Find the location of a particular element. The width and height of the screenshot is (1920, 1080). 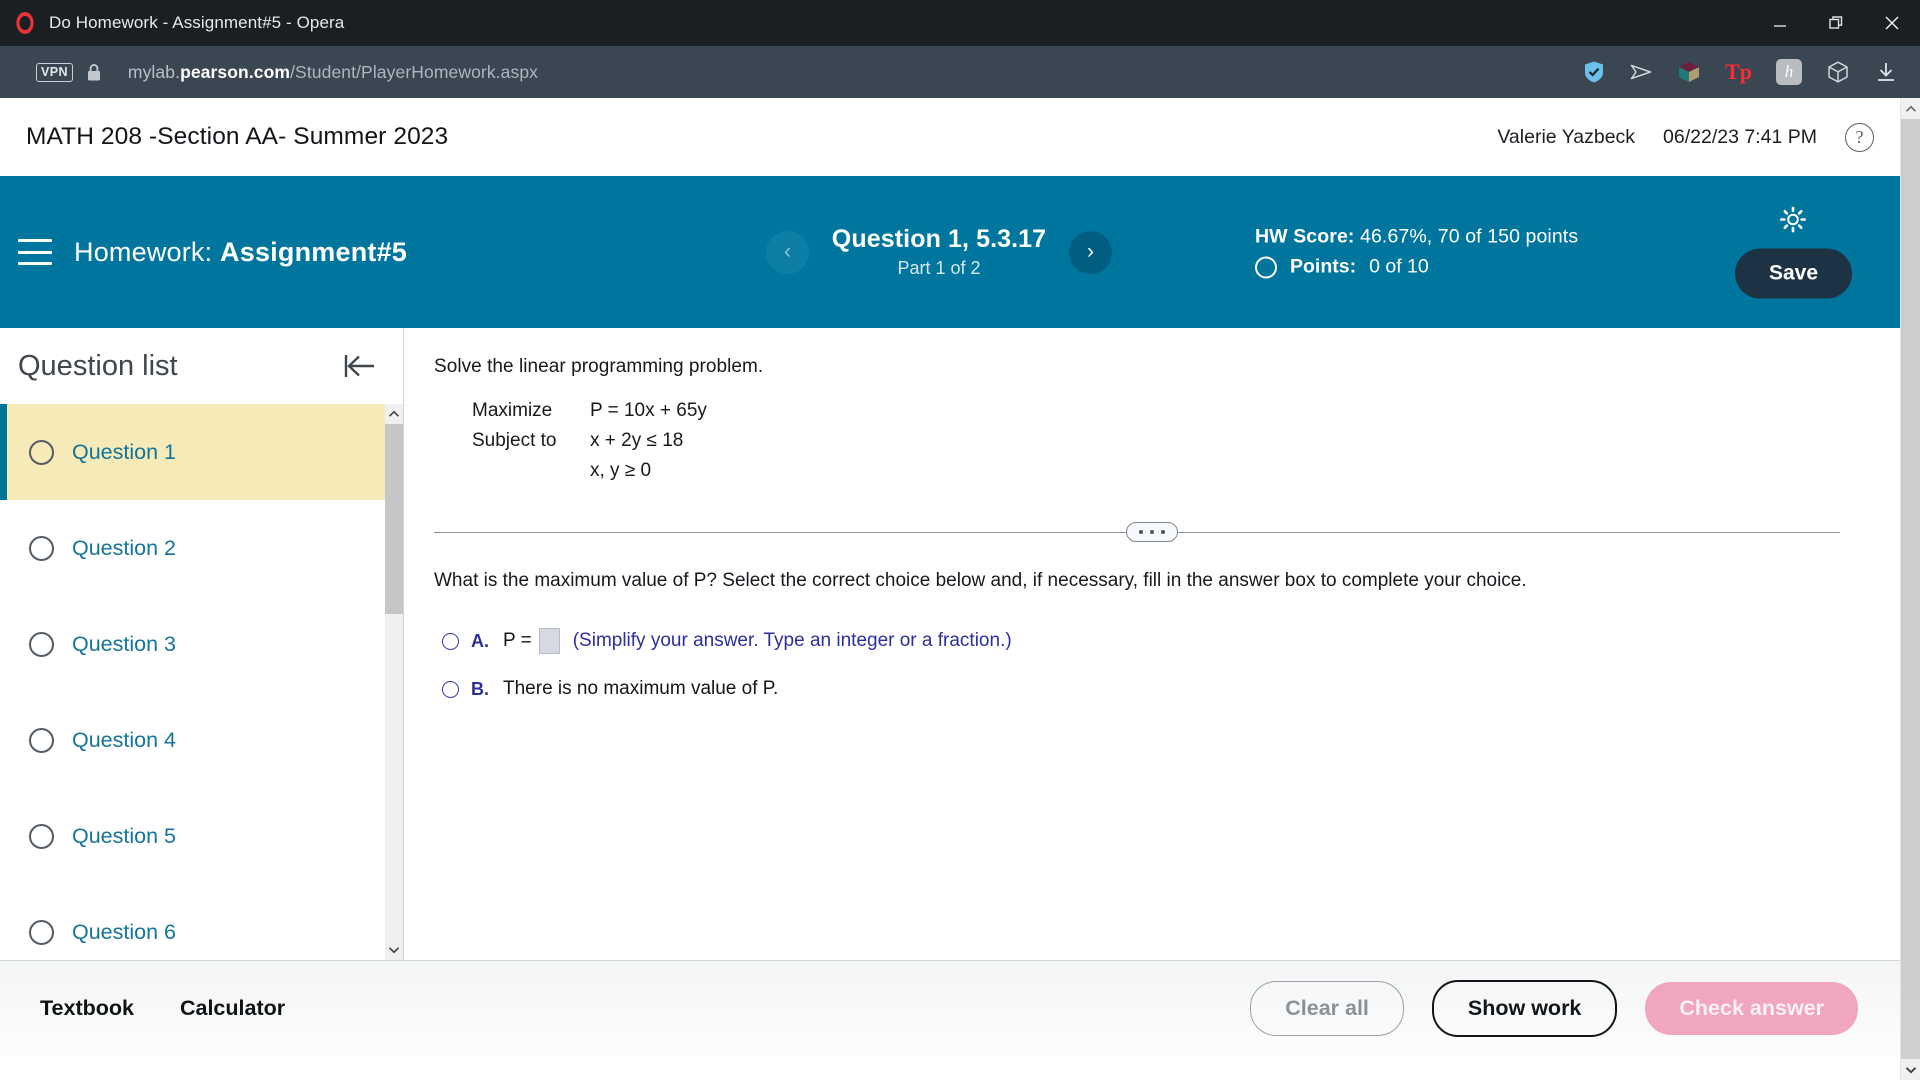

question-list-item-label: Question 4 is located at coordinates (124, 739).